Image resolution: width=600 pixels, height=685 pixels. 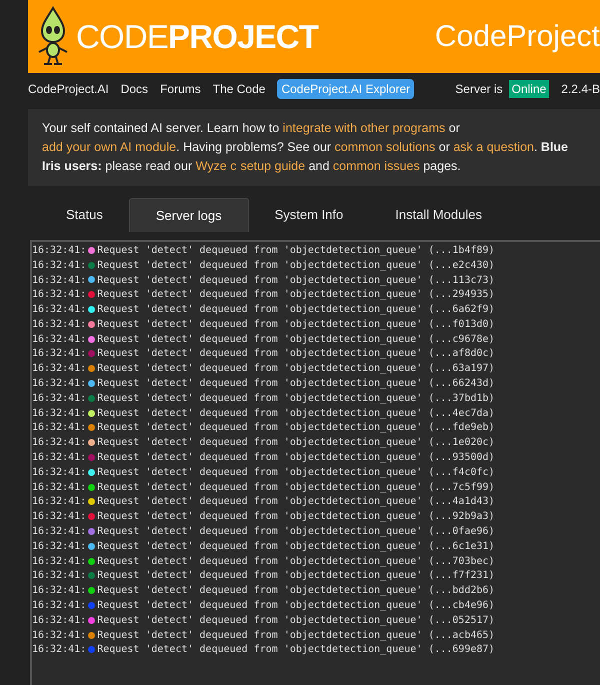 I want to click on log-message: Request 'detect' dequeued from 'objectdetection_queue' (...052517), so click(x=296, y=621).